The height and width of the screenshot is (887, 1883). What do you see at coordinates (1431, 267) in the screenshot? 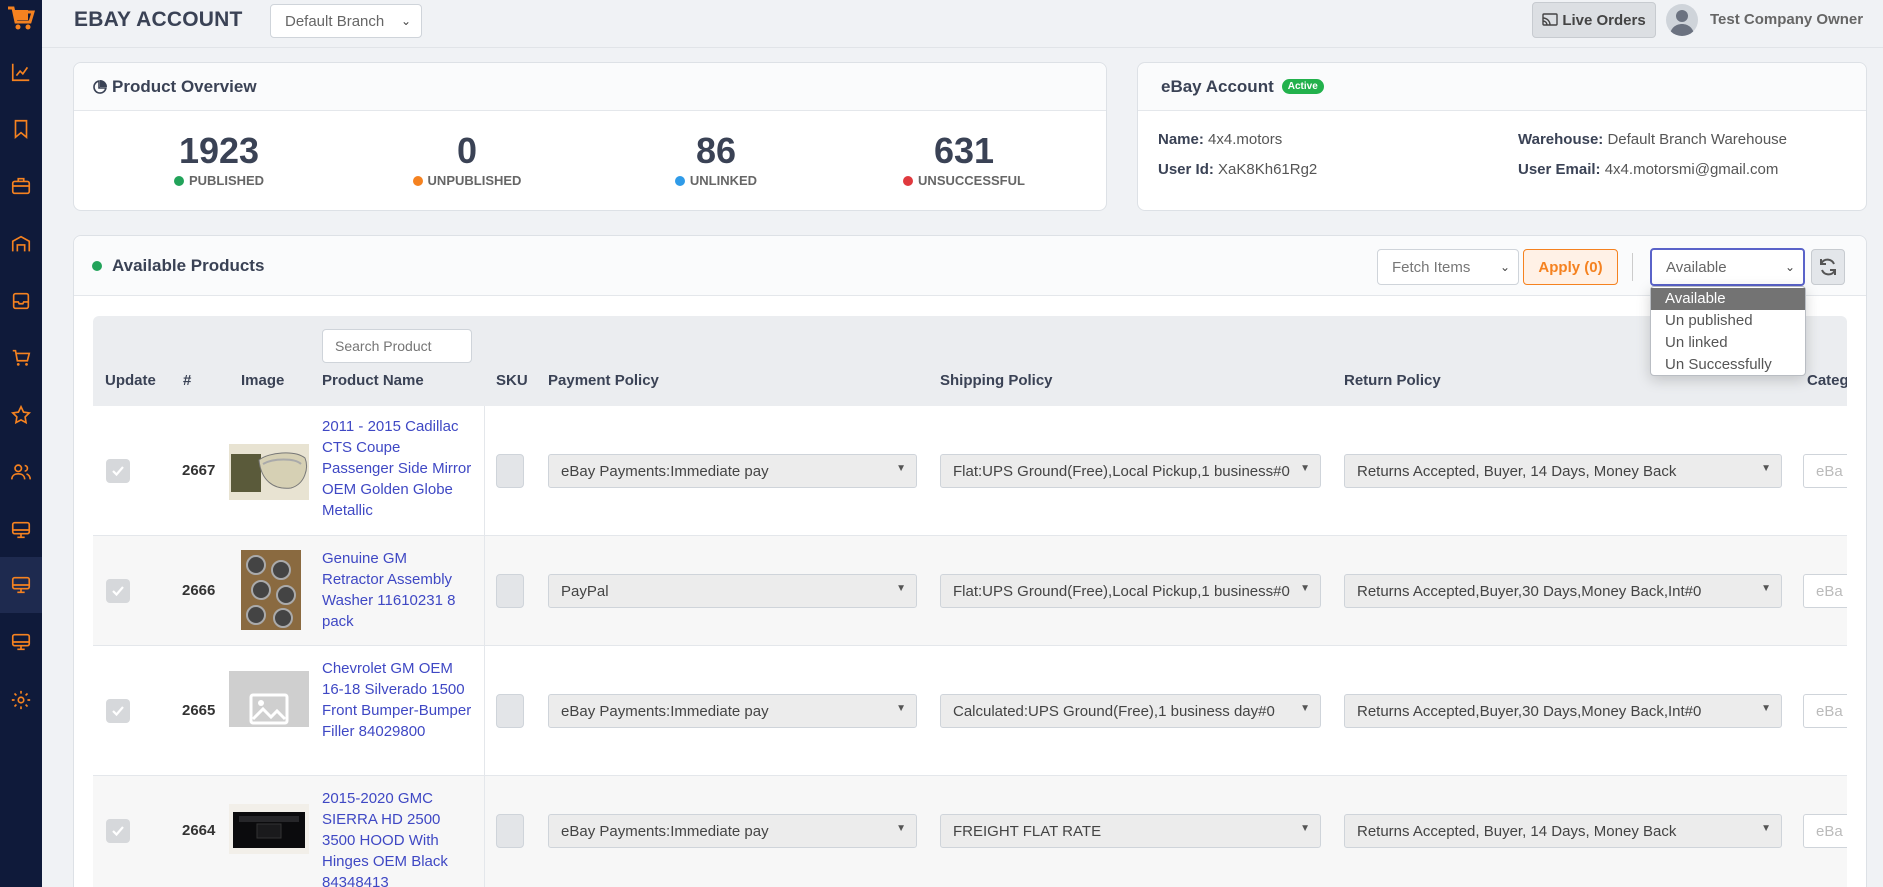
I see `fetch-items-value: Fetch Items` at bounding box center [1431, 267].